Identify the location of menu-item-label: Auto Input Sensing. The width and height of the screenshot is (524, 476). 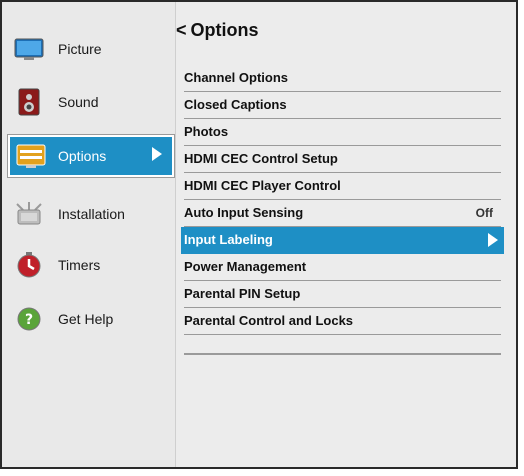
(244, 212).